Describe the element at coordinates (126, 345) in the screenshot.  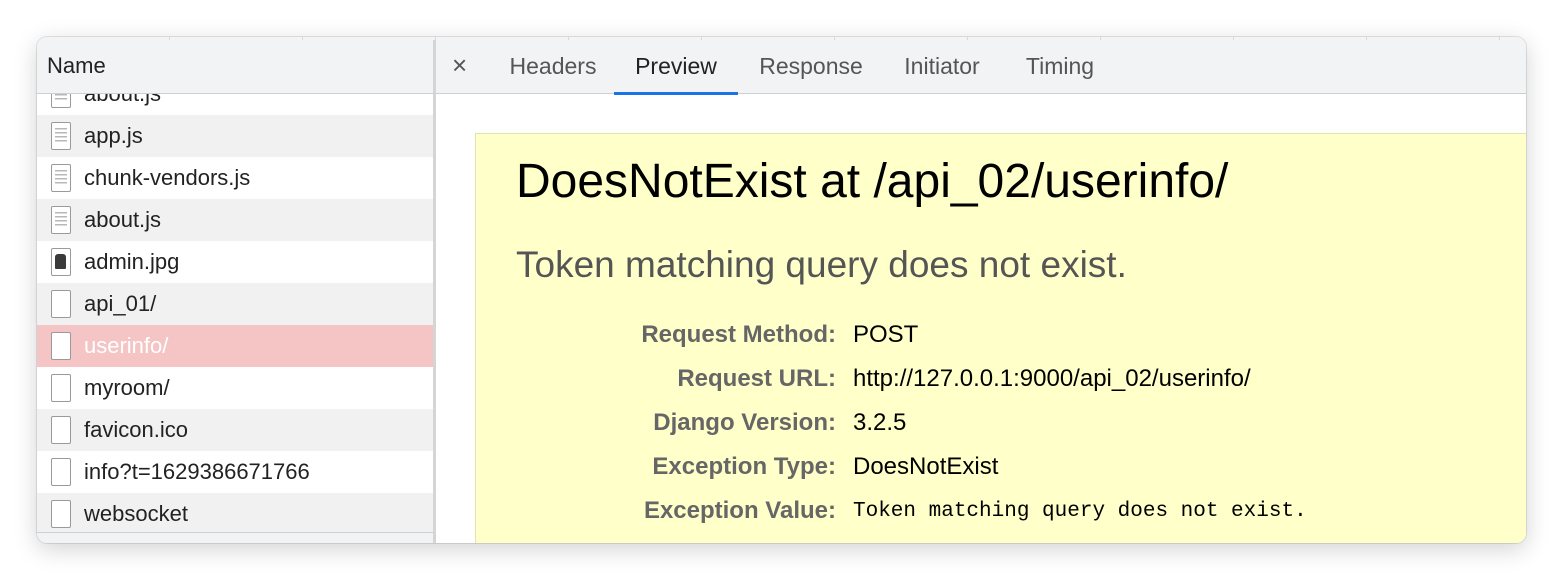
I see `request-name: userinfo/` at that location.